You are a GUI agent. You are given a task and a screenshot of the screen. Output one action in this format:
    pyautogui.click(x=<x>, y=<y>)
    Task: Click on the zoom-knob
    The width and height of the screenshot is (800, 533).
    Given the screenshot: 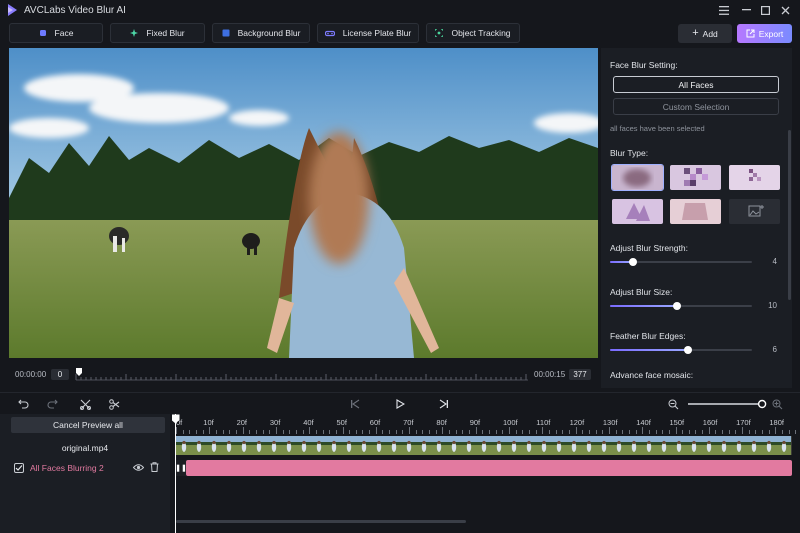 What is the action you would take?
    pyautogui.click(x=762, y=404)
    